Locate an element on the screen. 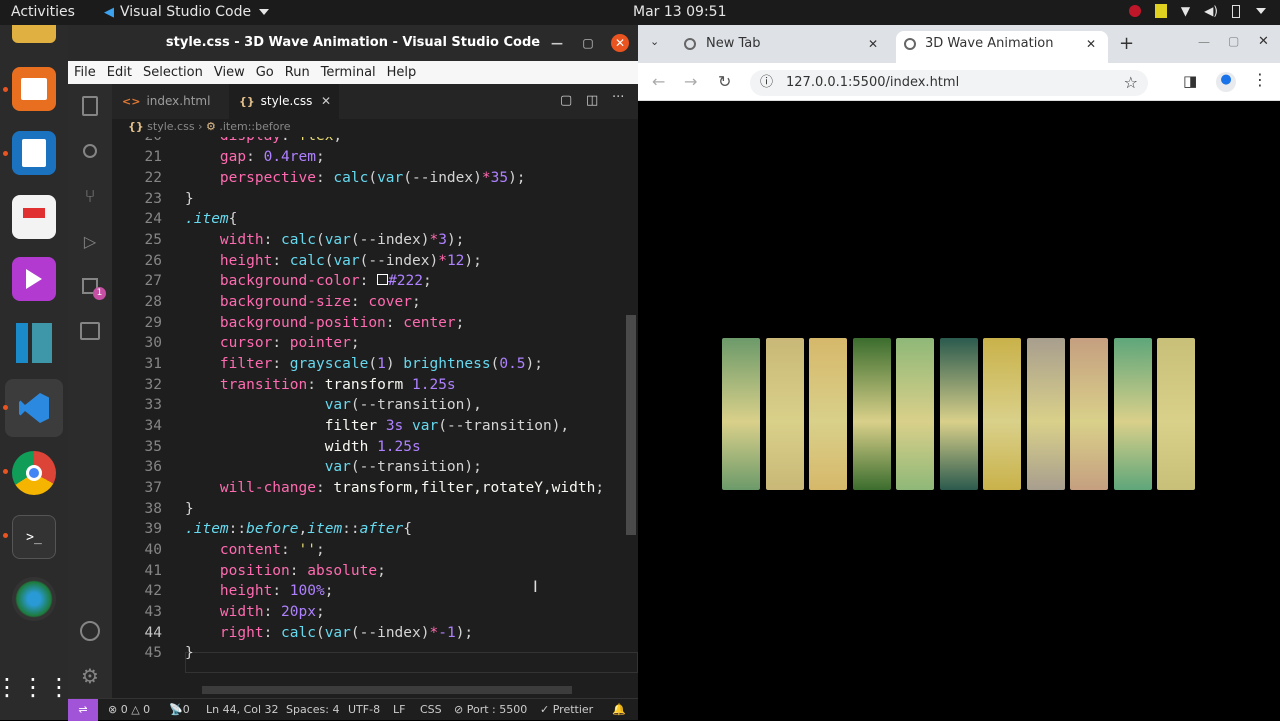 This screenshot has height=721, width=1280. new-tab-icon: + is located at coordinates (1126, 43).